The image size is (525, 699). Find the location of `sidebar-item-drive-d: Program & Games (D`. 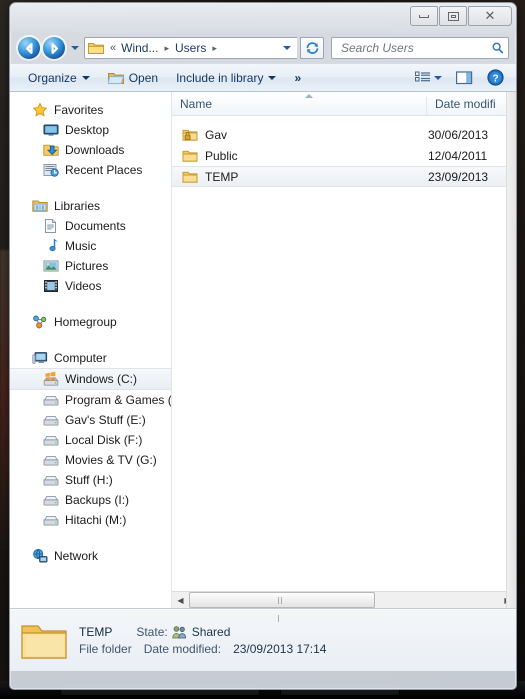

sidebar-item-drive-d: Program & Games (D is located at coordinates (90, 400).